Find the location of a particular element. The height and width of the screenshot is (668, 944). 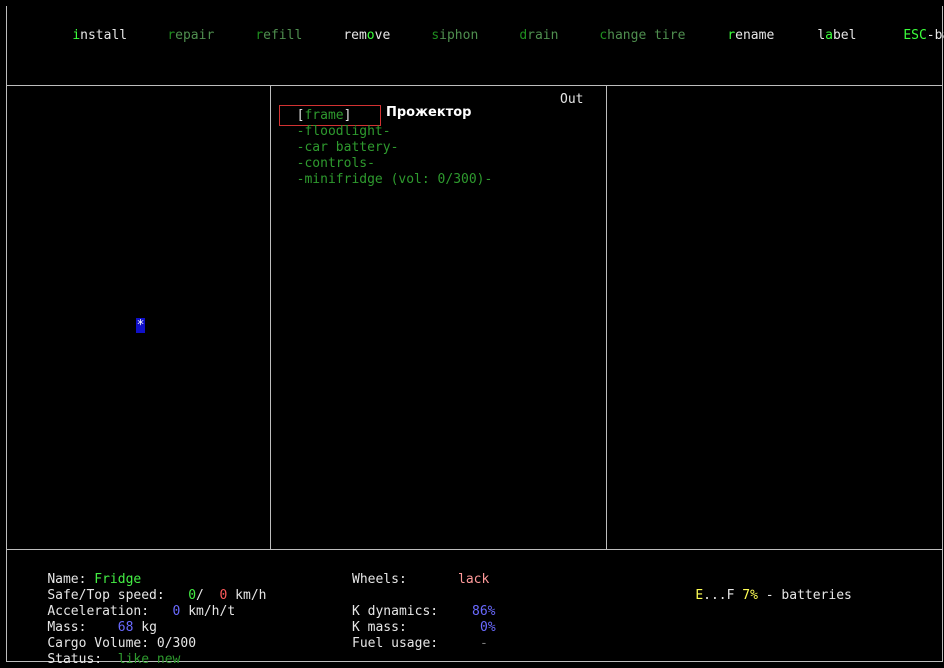

stat-kmass-label: K mass: is located at coordinates (379, 627).